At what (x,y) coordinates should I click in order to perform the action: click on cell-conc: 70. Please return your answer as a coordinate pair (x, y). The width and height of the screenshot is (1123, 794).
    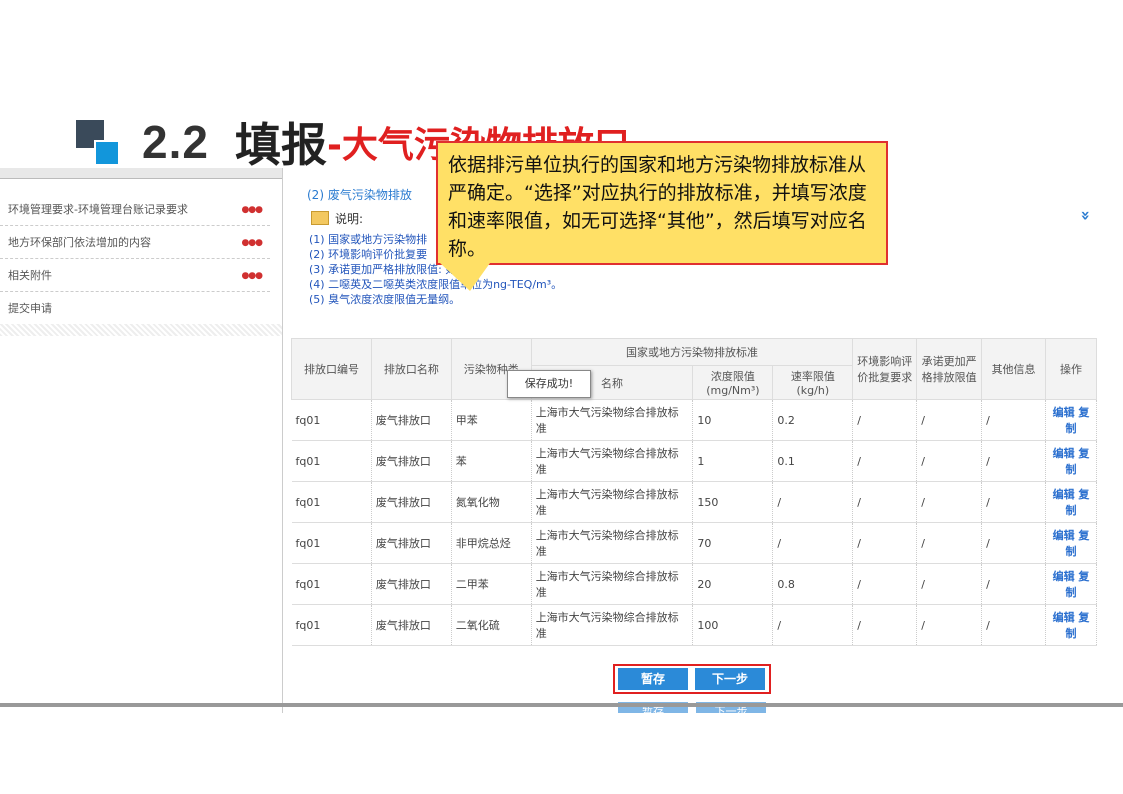
    Looking at the image, I should click on (733, 543).